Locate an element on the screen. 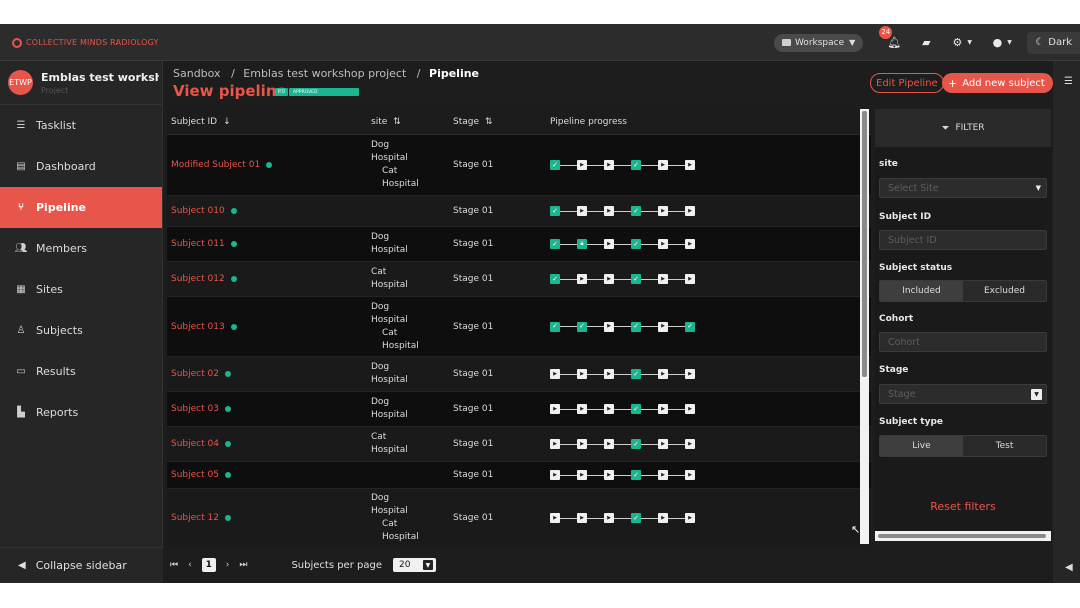 Image resolution: width=1080 pixels, height=608 pixels. subject-link: Subject 013 is located at coordinates (269, 327).